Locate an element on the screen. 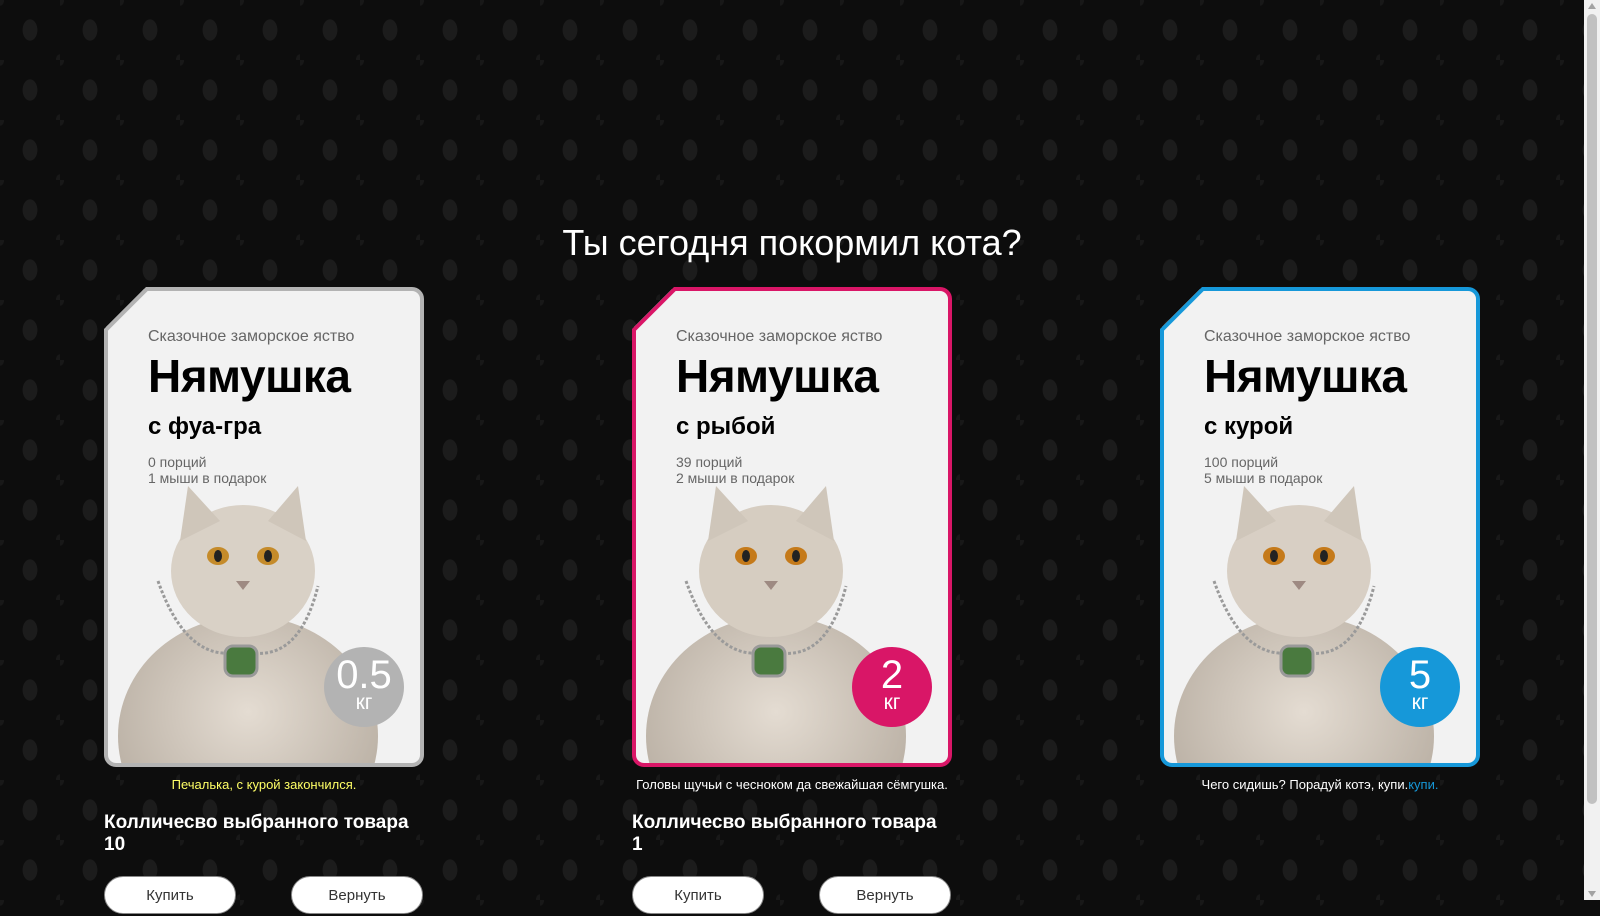 The height and width of the screenshot is (916, 1600). description-text: Чего сидишь? Порадуй котэ, купи. is located at coordinates (1305, 784).